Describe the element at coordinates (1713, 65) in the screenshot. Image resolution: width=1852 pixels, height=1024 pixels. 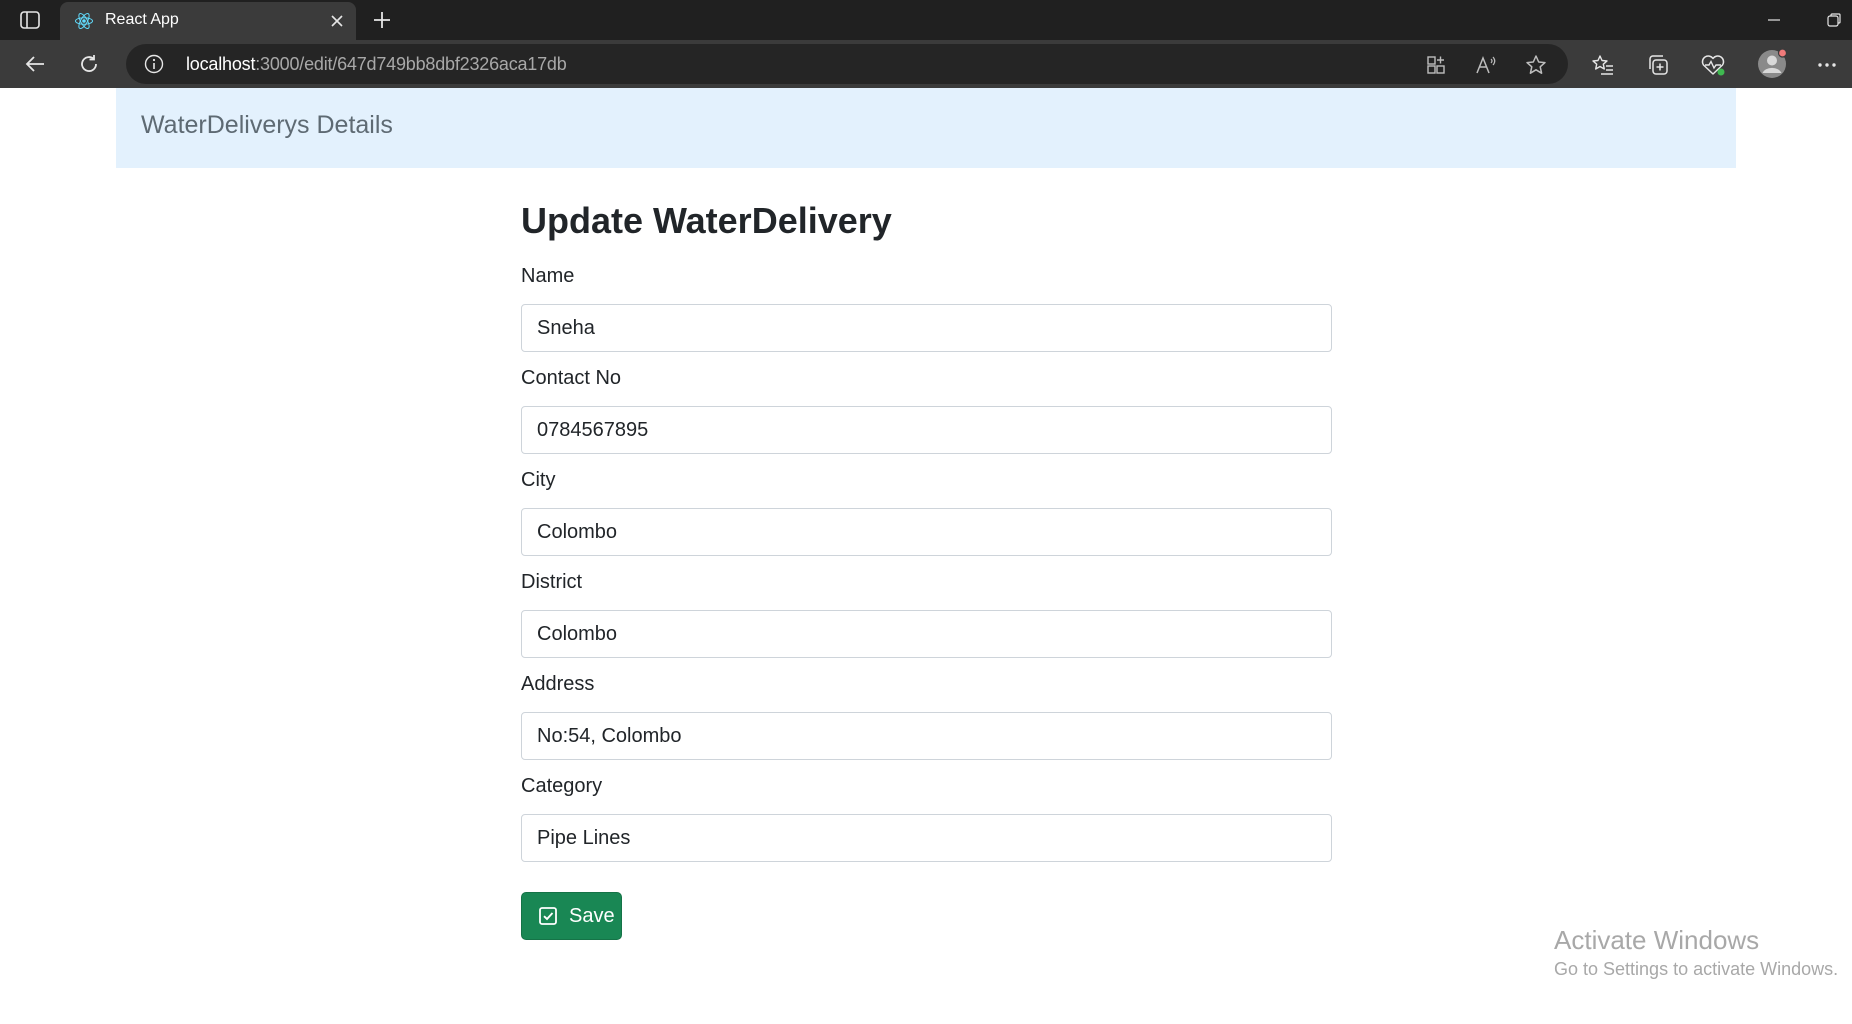
I see `browser-essentials-icon` at that location.